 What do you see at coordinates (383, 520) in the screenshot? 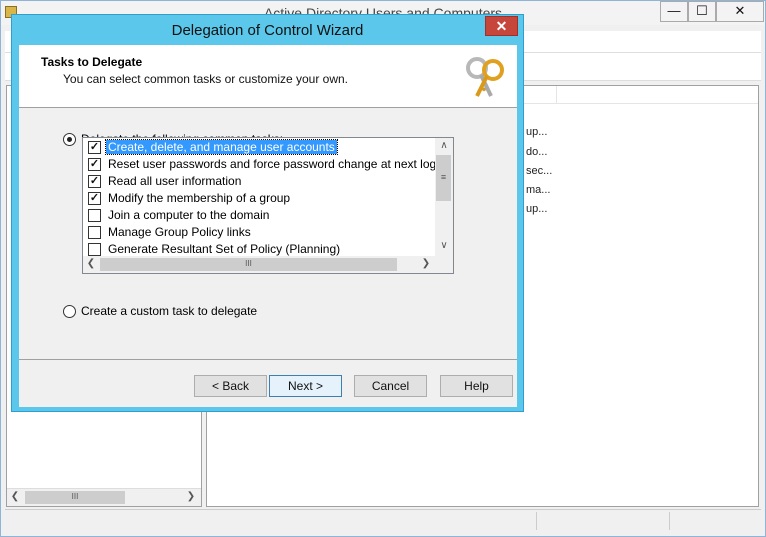
I see `status-bar` at bounding box center [383, 520].